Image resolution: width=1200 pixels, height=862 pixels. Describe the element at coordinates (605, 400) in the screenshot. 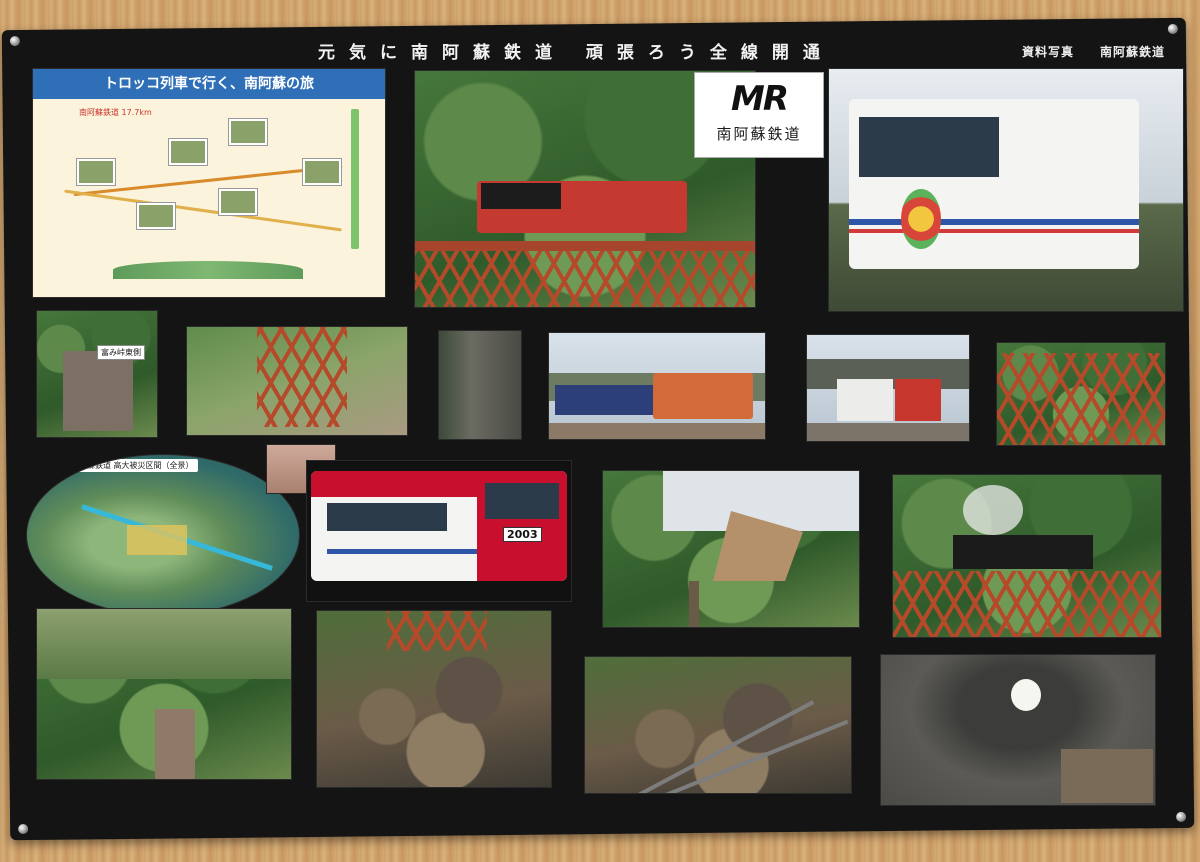

I see `passenger-coaches` at that location.